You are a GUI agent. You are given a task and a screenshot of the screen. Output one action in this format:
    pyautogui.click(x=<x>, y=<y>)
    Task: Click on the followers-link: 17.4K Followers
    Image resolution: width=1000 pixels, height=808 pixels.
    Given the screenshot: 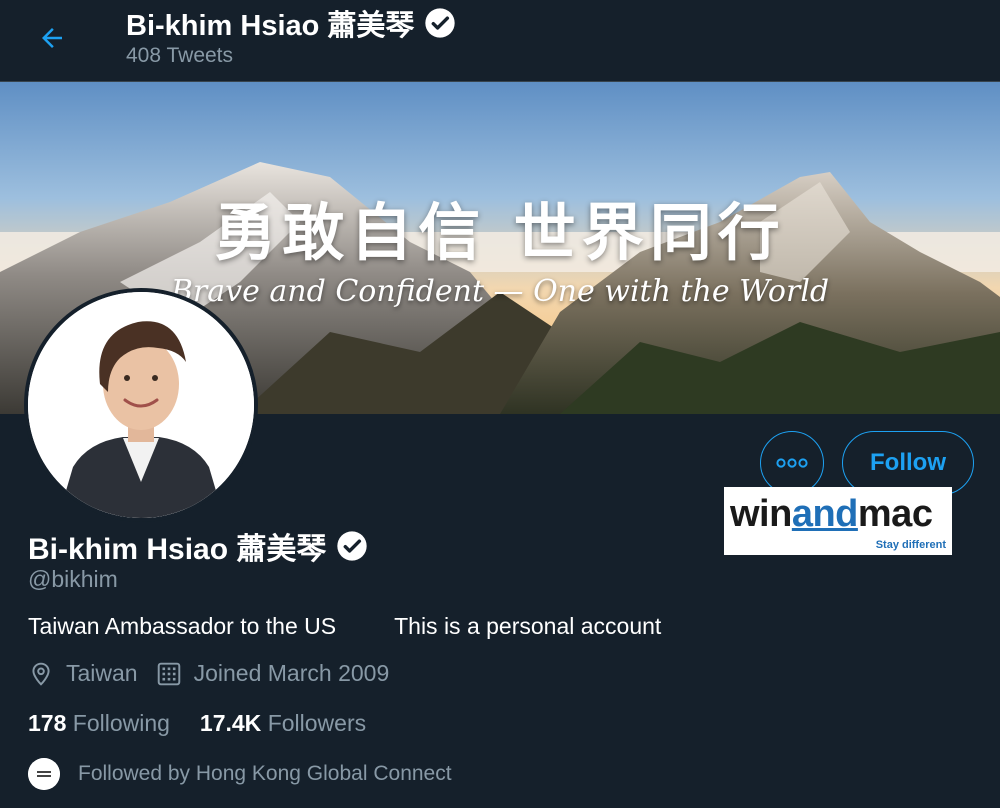 What is the action you would take?
    pyautogui.click(x=283, y=723)
    